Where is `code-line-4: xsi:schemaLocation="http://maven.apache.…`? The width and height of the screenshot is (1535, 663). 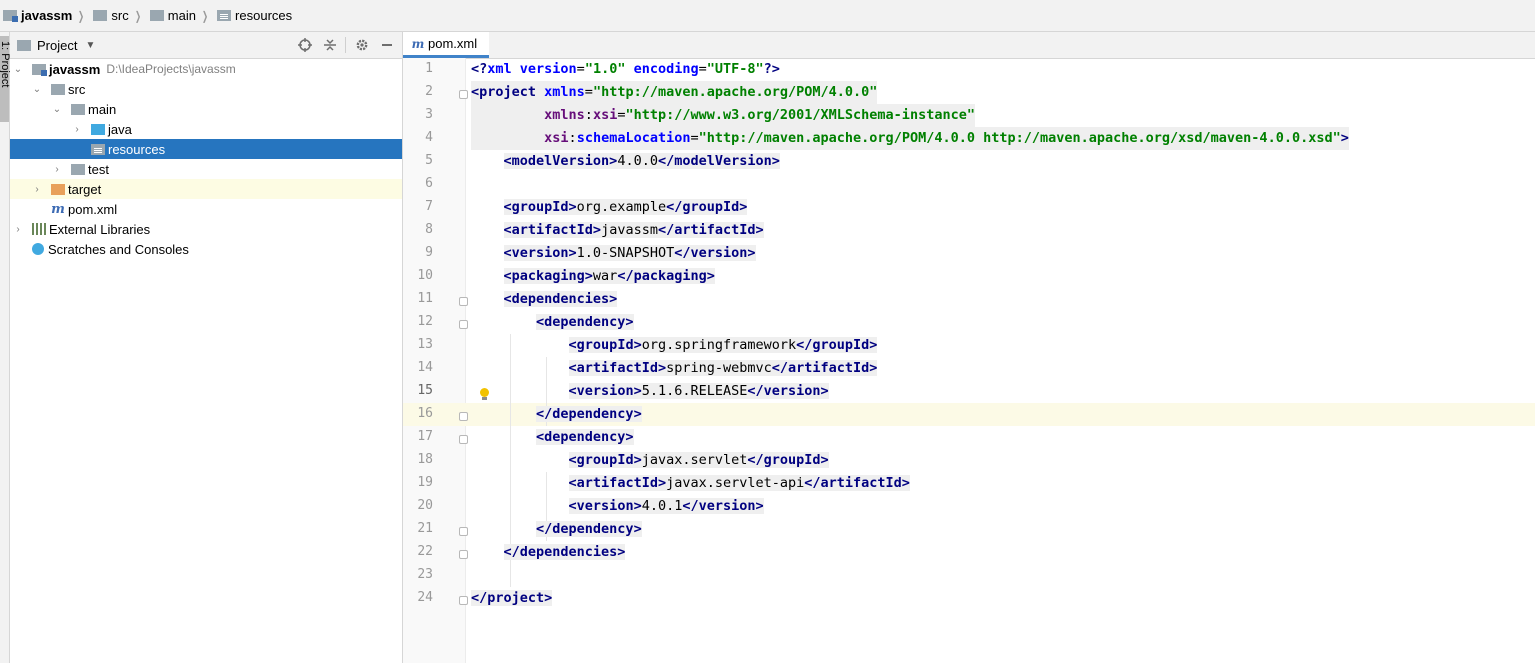
code-line-4: xsi:schemaLocation="http://maven.apache.… is located at coordinates (910, 138).